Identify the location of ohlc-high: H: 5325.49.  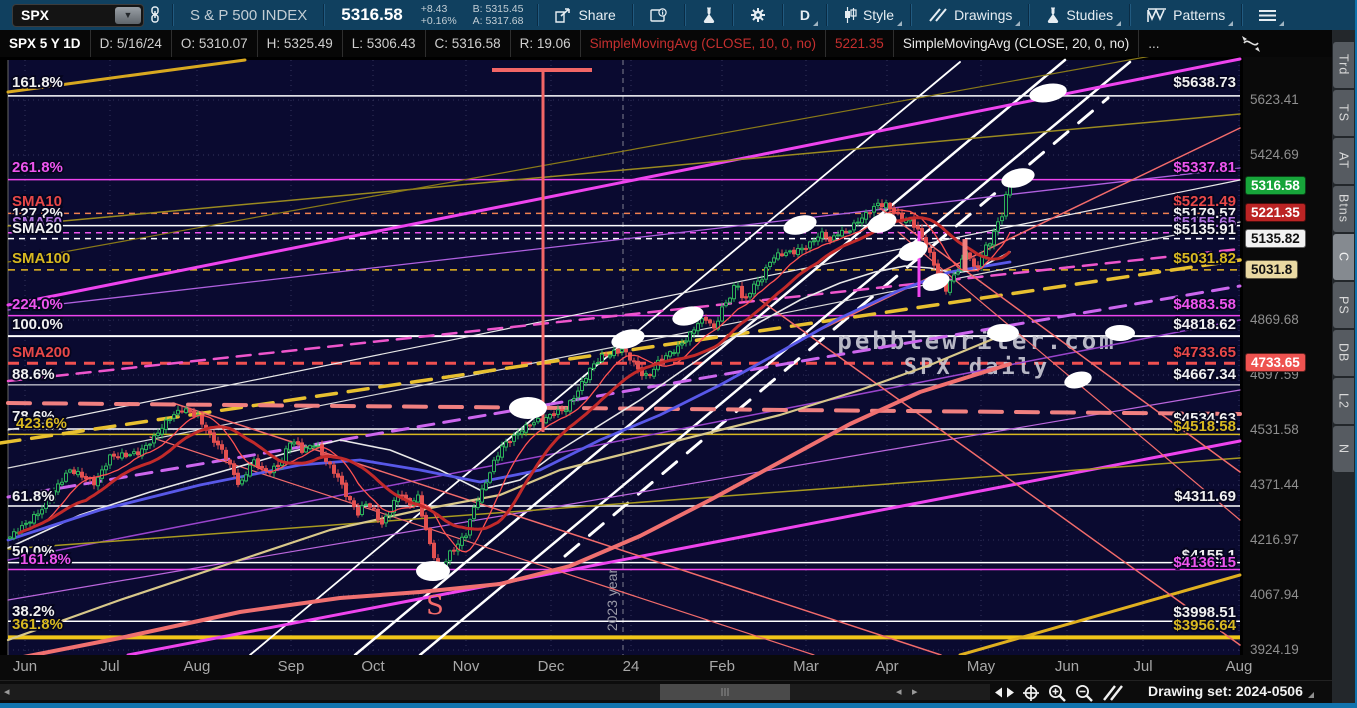
(300, 43).